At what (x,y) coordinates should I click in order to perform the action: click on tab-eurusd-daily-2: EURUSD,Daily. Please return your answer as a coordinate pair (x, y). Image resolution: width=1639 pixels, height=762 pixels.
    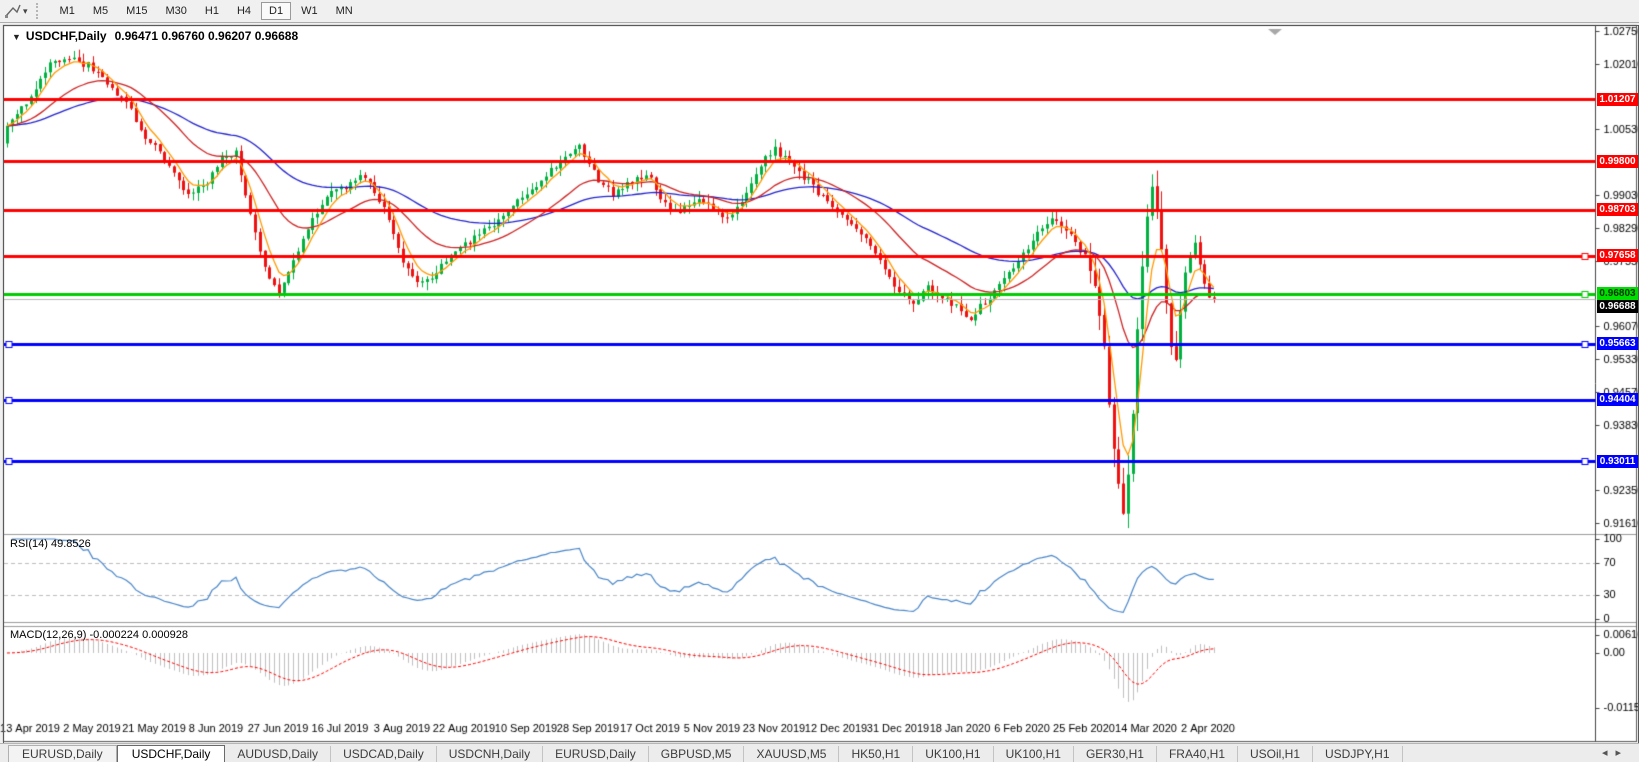
    Looking at the image, I should click on (596, 753).